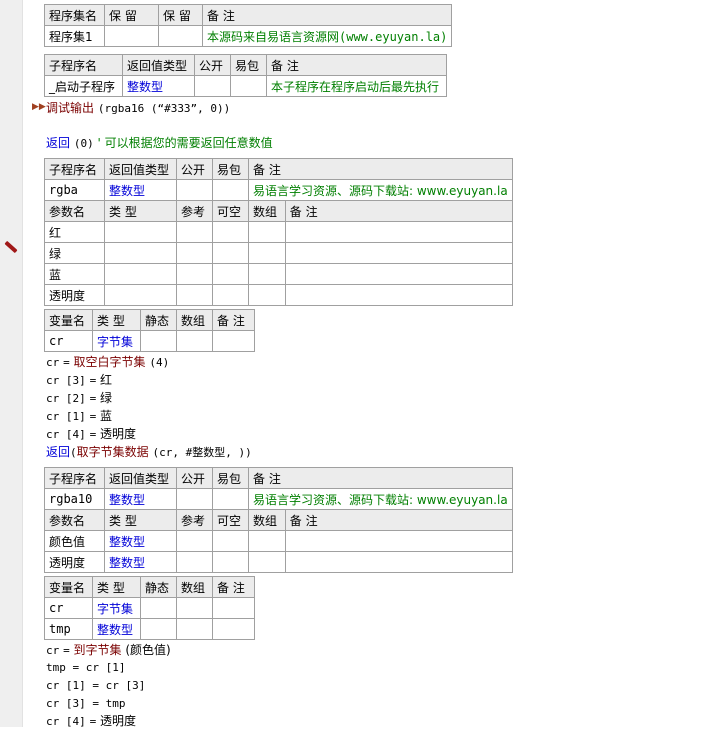 This screenshot has width=708, height=730. I want to click on var-type-cell: 整数型, so click(116, 629).